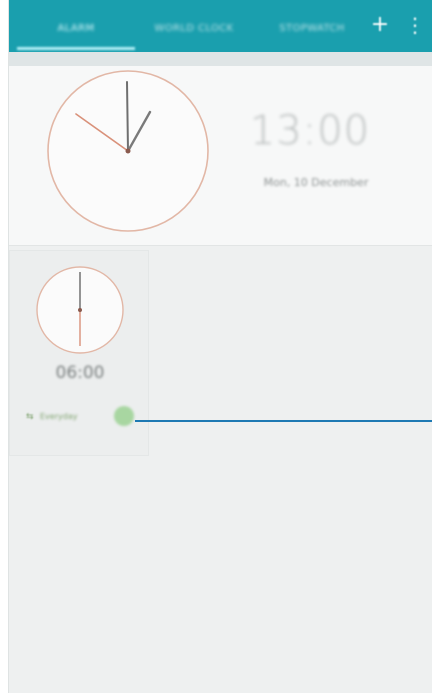 This screenshot has width=432, height=693. What do you see at coordinates (76, 48) in the screenshot?
I see `active-tab-indicator` at bounding box center [76, 48].